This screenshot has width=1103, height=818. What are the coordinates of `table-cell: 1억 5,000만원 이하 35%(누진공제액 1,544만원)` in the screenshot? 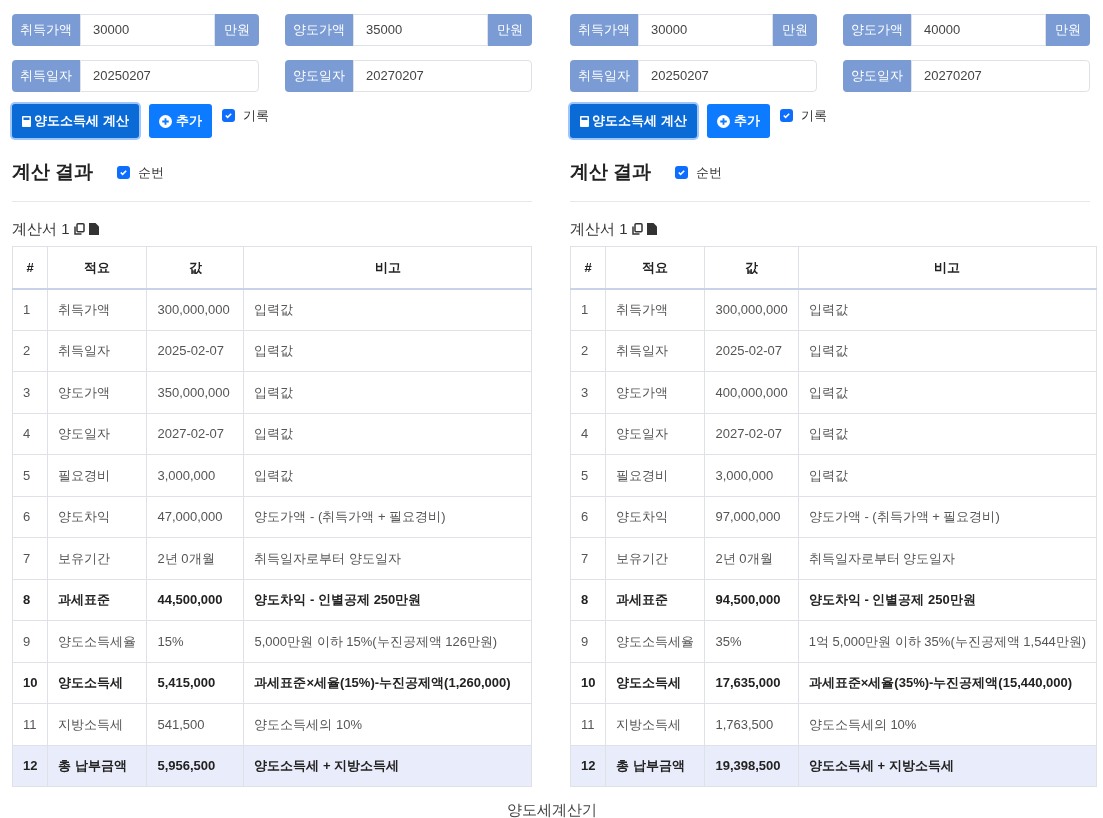 It's located at (947, 641).